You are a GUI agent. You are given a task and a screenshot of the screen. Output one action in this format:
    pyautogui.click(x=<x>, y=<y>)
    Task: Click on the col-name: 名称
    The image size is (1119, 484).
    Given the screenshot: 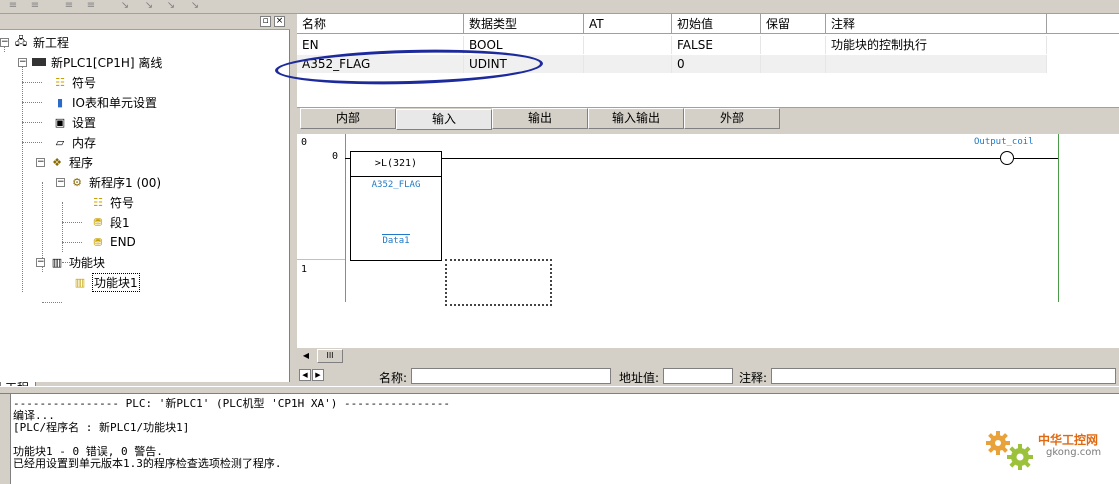 What is the action you would take?
    pyautogui.click(x=380, y=24)
    